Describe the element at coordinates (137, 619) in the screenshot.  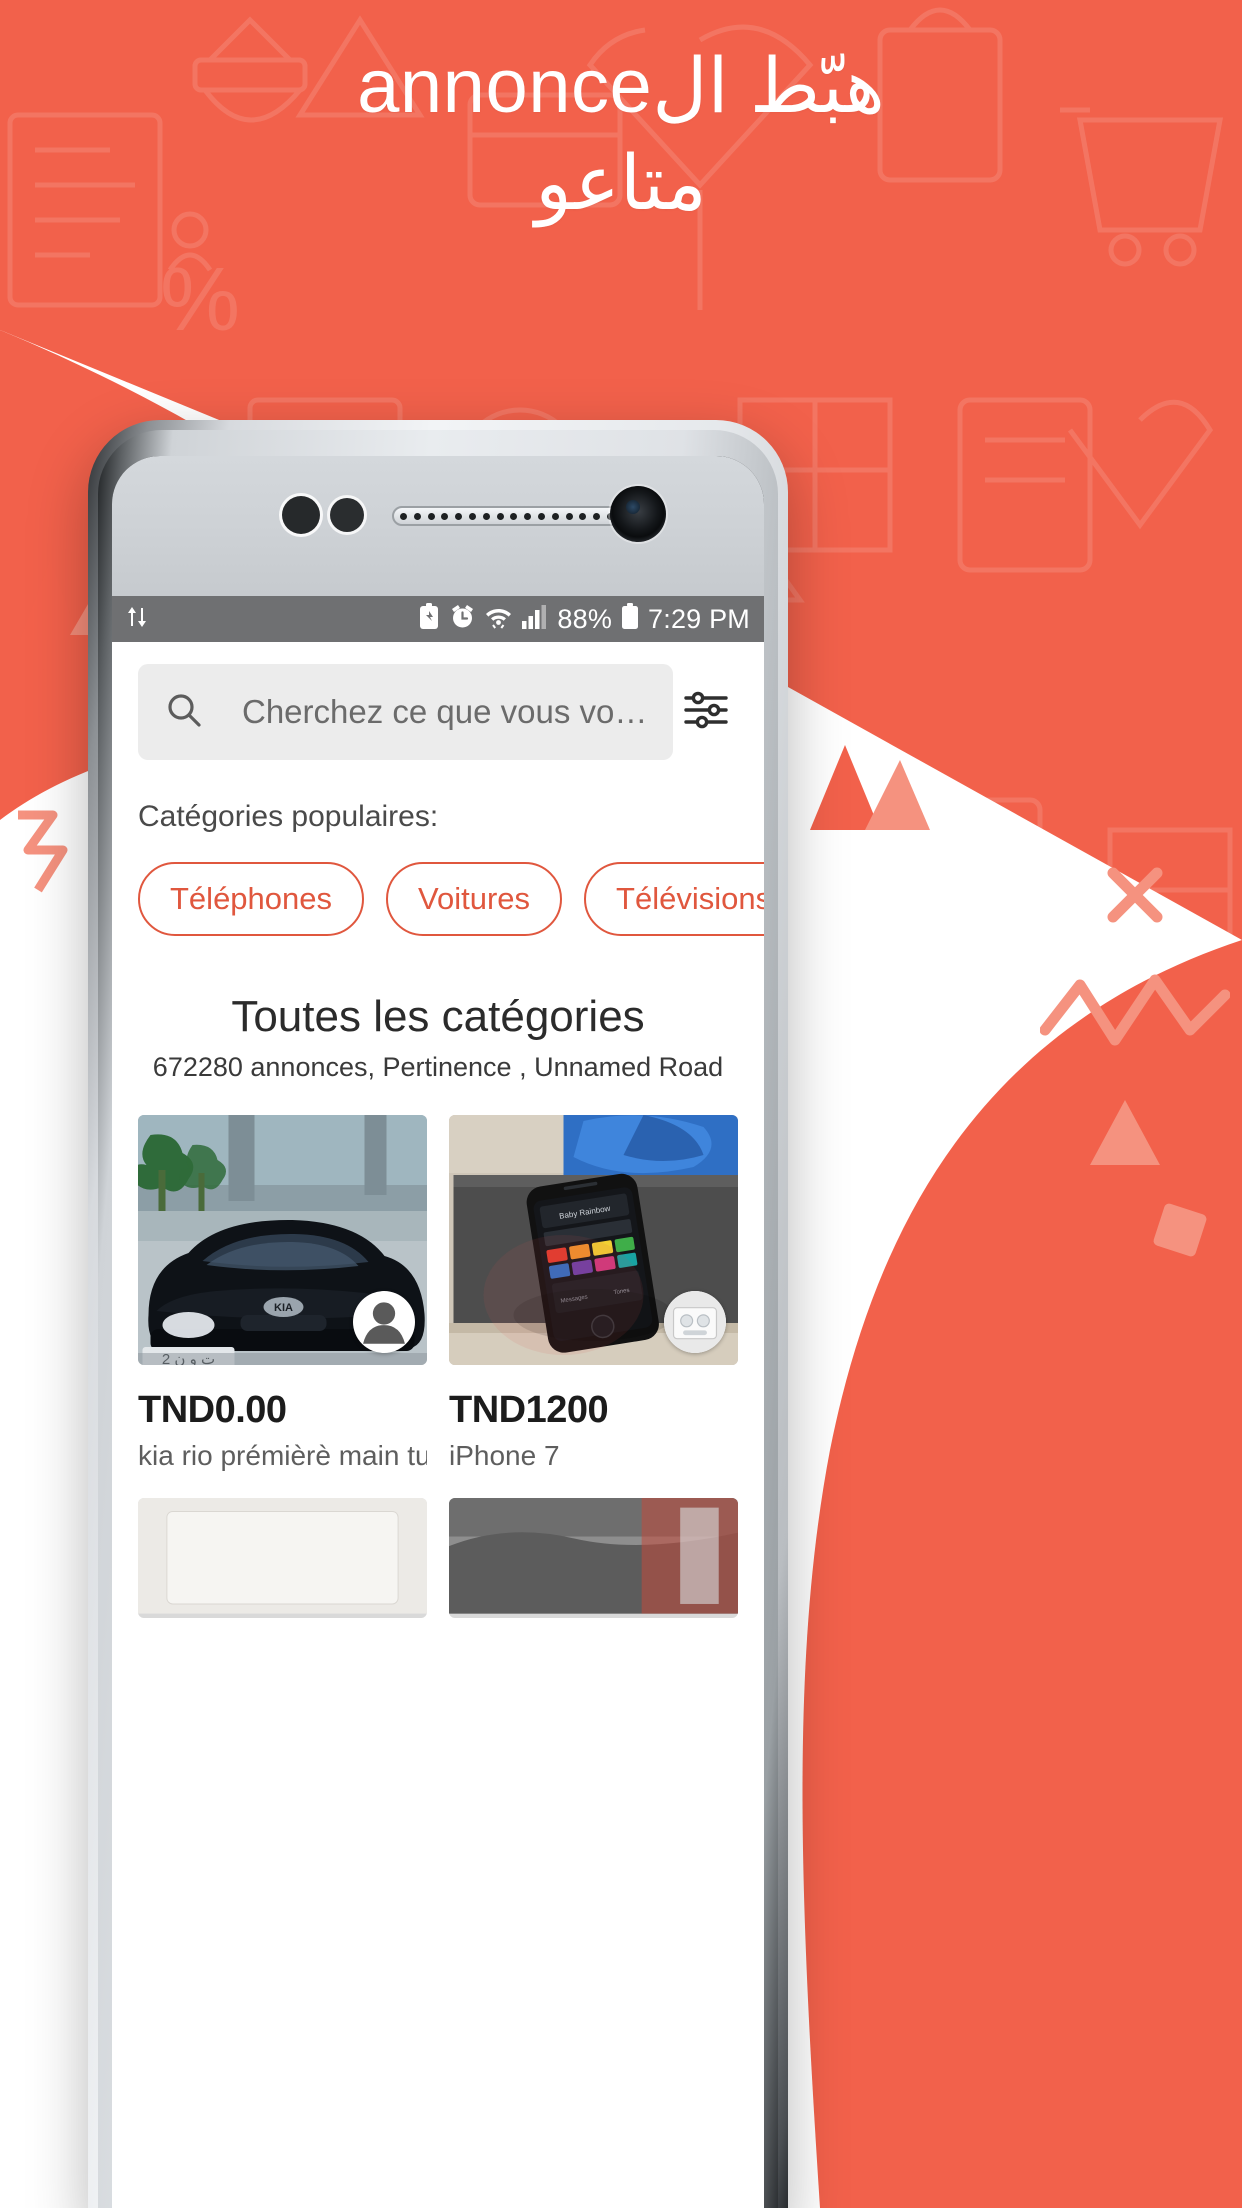
I see `sync-arrows-icon` at that location.